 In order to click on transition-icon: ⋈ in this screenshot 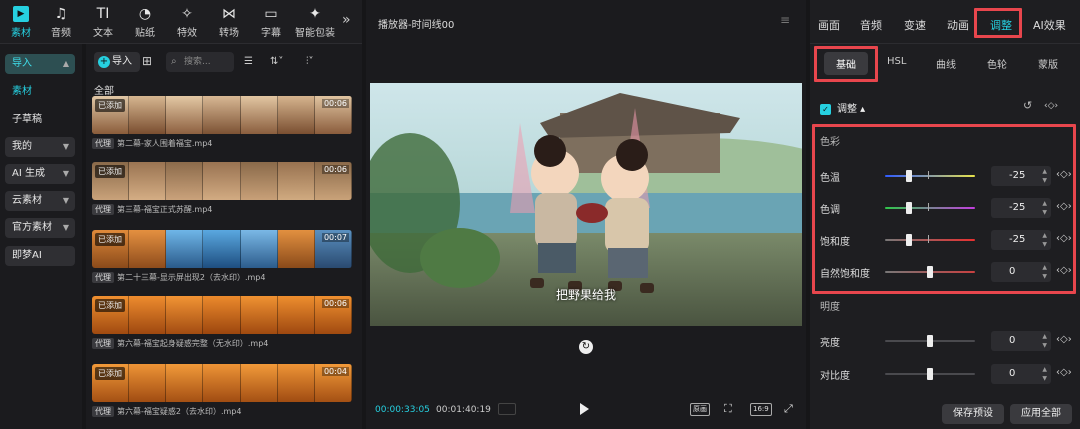, I will do `click(229, 14)`.